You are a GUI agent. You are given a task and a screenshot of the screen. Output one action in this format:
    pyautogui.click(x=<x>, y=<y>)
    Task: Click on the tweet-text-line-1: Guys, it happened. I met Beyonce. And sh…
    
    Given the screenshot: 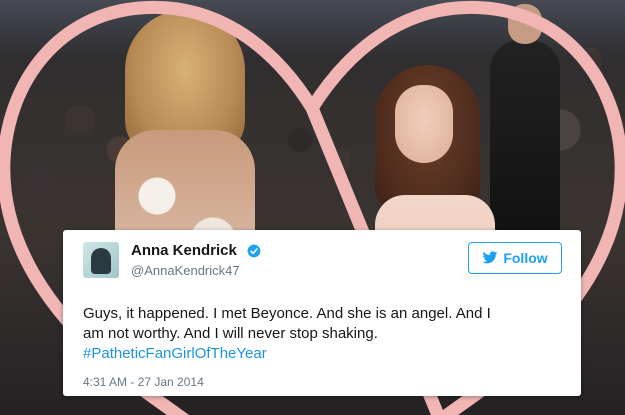 What is the action you would take?
    pyautogui.click(x=287, y=313)
    